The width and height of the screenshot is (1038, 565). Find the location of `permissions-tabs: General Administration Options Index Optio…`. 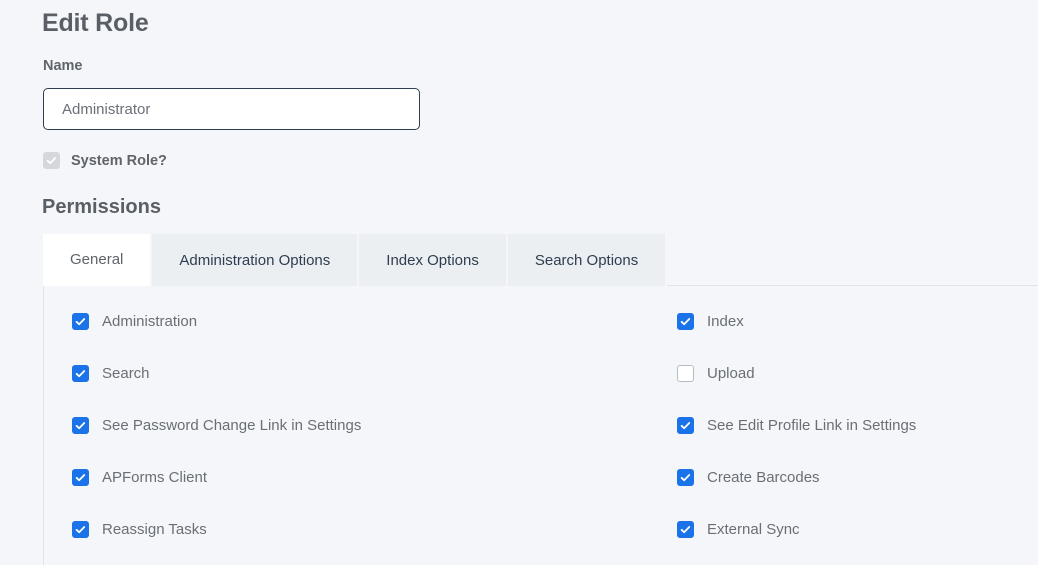

permissions-tabs: General Administration Options Index Optio… is located at coordinates (540, 260).